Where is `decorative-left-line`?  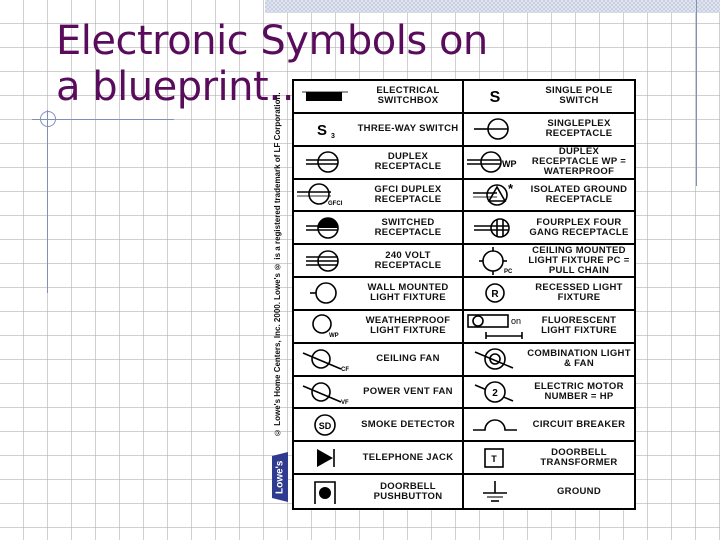 decorative-left-line is located at coordinates (47, 201).